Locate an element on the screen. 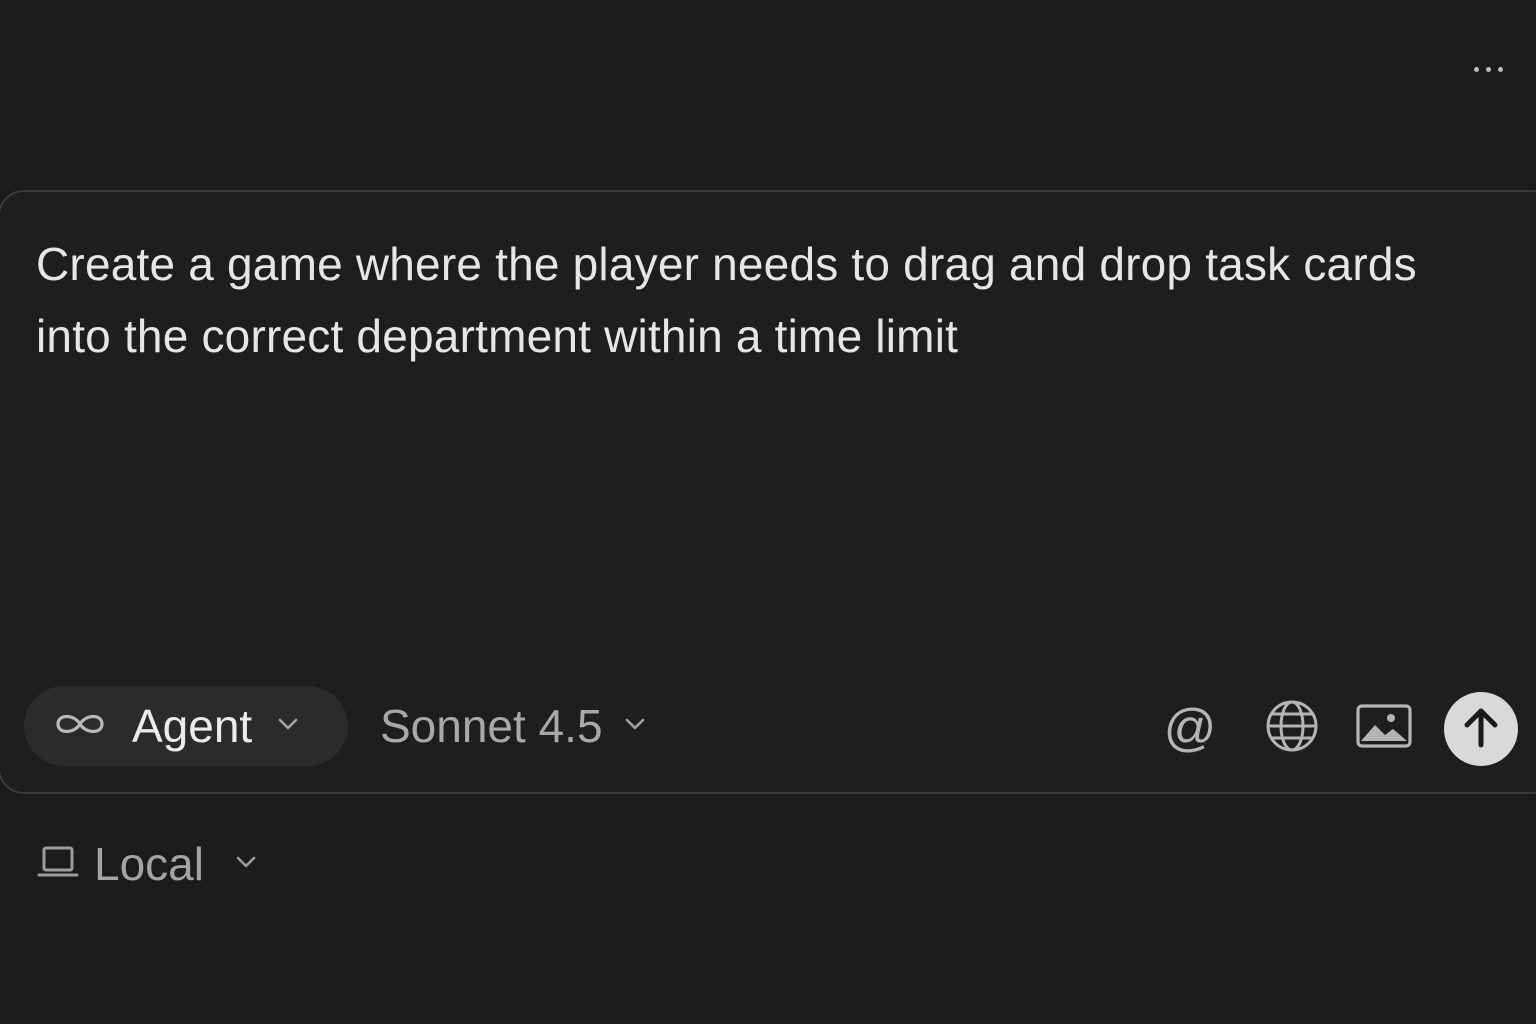 Image resolution: width=1536 pixels, height=1024 pixels. at-icon: @ is located at coordinates (1190, 728).